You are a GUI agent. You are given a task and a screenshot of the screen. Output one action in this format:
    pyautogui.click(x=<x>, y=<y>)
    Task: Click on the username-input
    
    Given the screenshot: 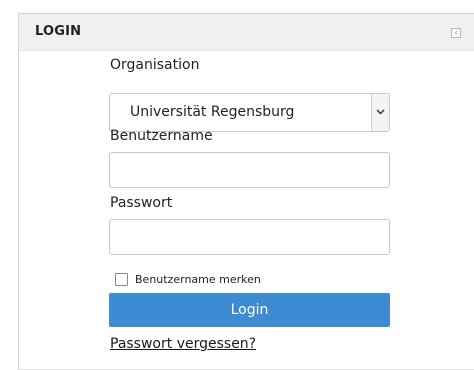 What is the action you would take?
    pyautogui.click(x=249, y=170)
    